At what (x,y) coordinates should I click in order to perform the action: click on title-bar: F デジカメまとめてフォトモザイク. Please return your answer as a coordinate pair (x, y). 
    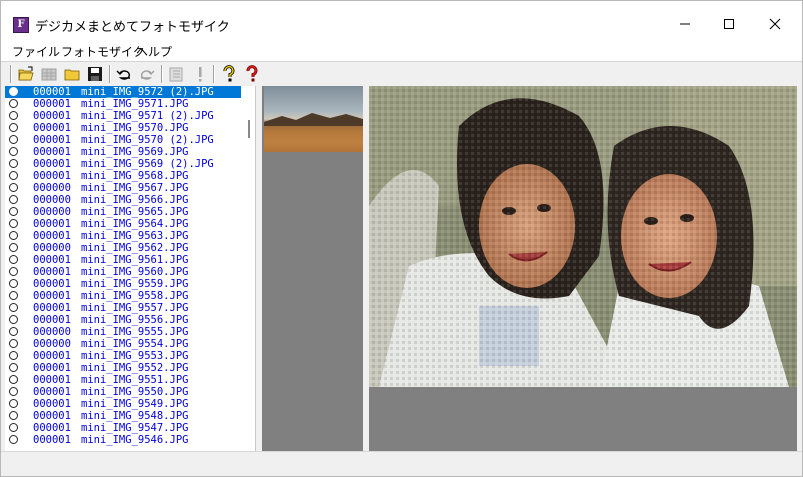
    Looking at the image, I should click on (401, 21).